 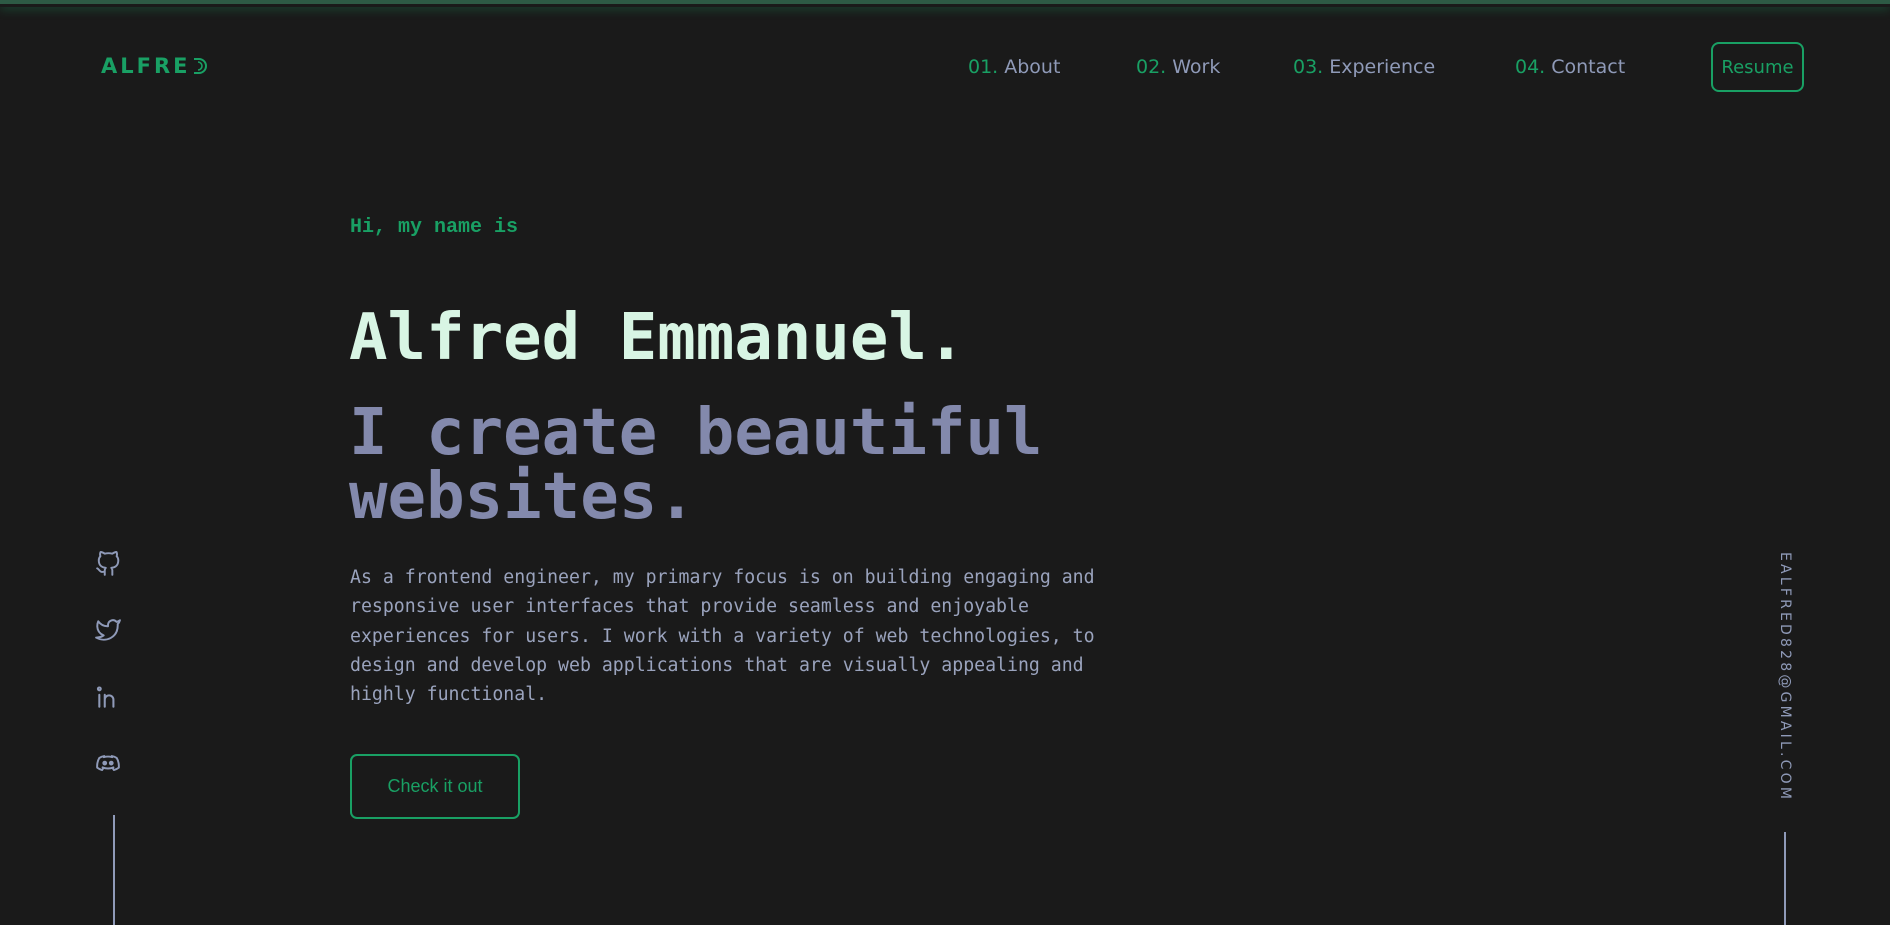 I want to click on github-icon, so click(x=108, y=564).